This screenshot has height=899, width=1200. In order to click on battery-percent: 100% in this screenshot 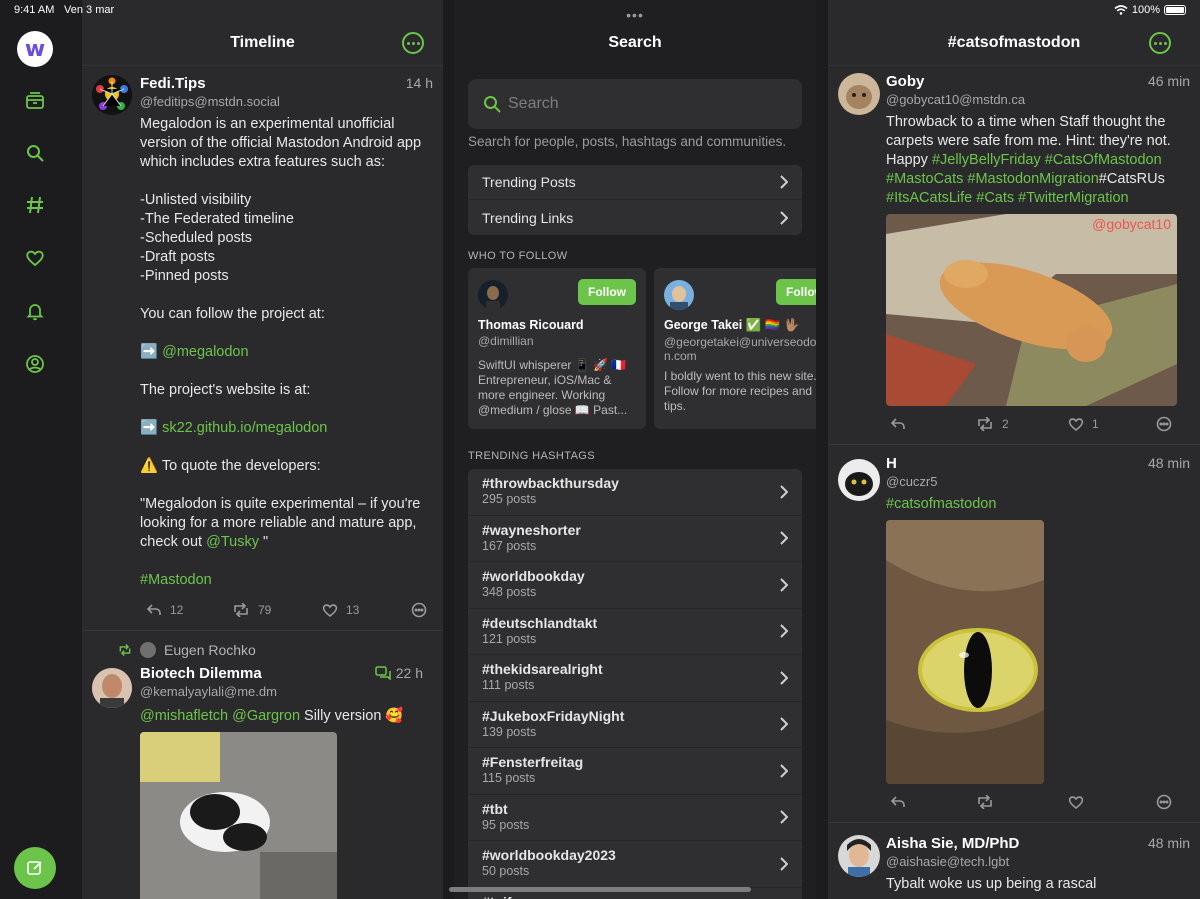, I will do `click(1145, 10)`.